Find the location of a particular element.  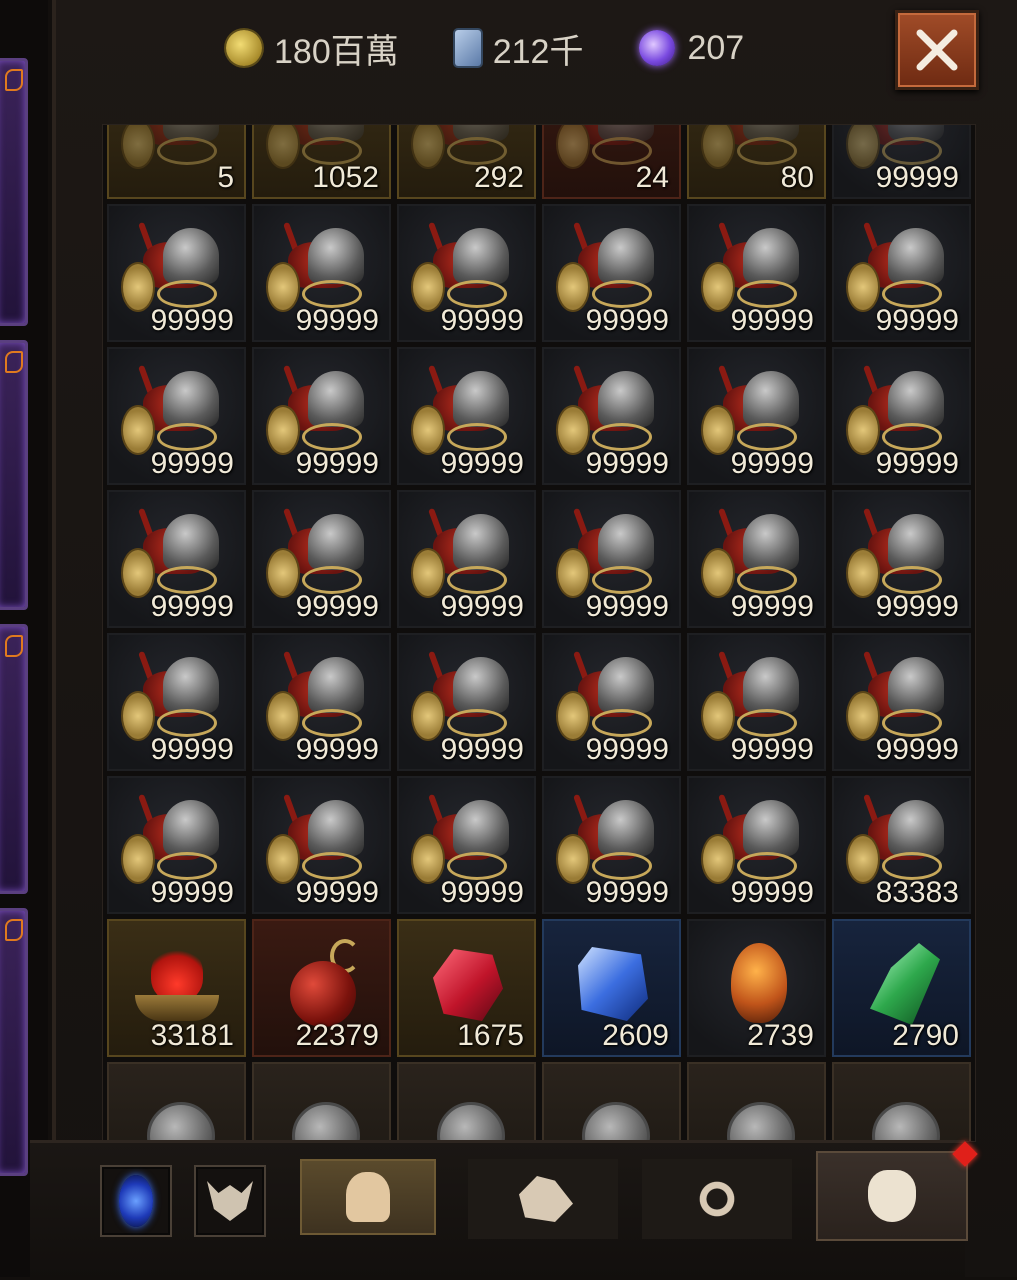

equipment-tab is located at coordinates (368, 1197).